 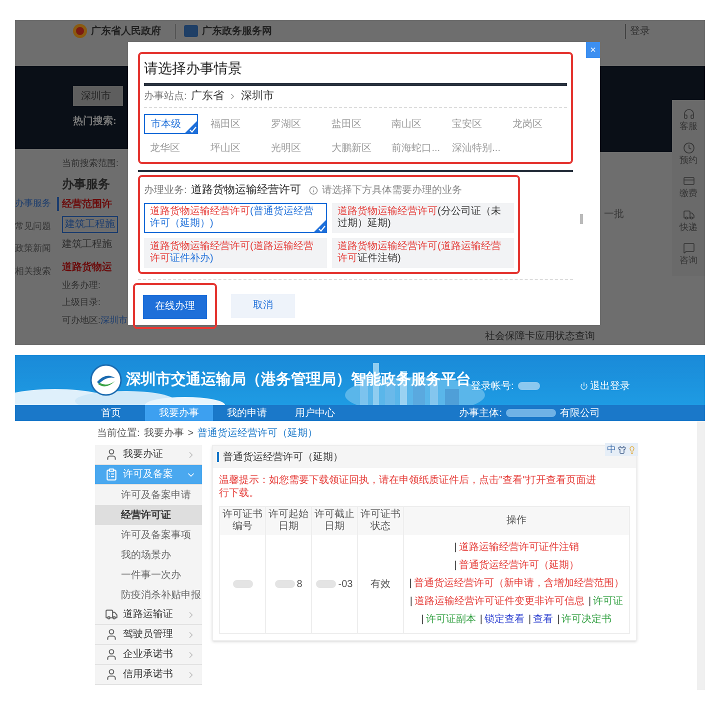 I want to click on platform-title: 深圳市交通运输局（港务管理局）智能政务服务平台, so click(x=298, y=380).